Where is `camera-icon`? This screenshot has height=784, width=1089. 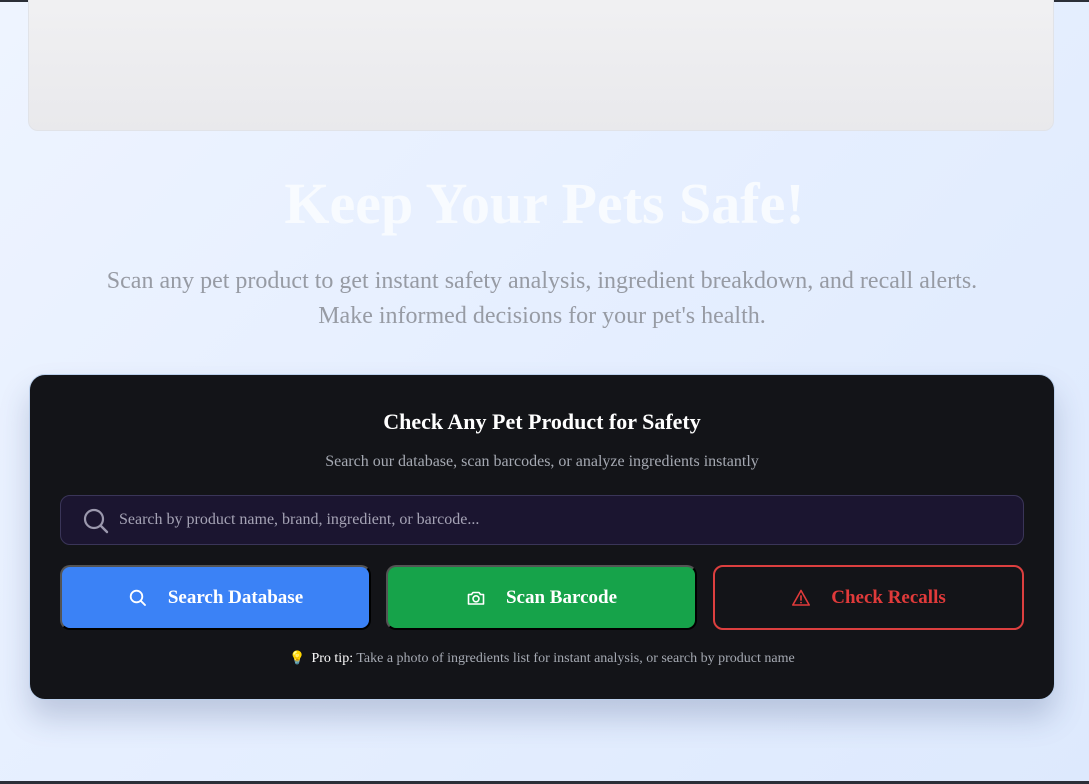
camera-icon is located at coordinates (476, 598).